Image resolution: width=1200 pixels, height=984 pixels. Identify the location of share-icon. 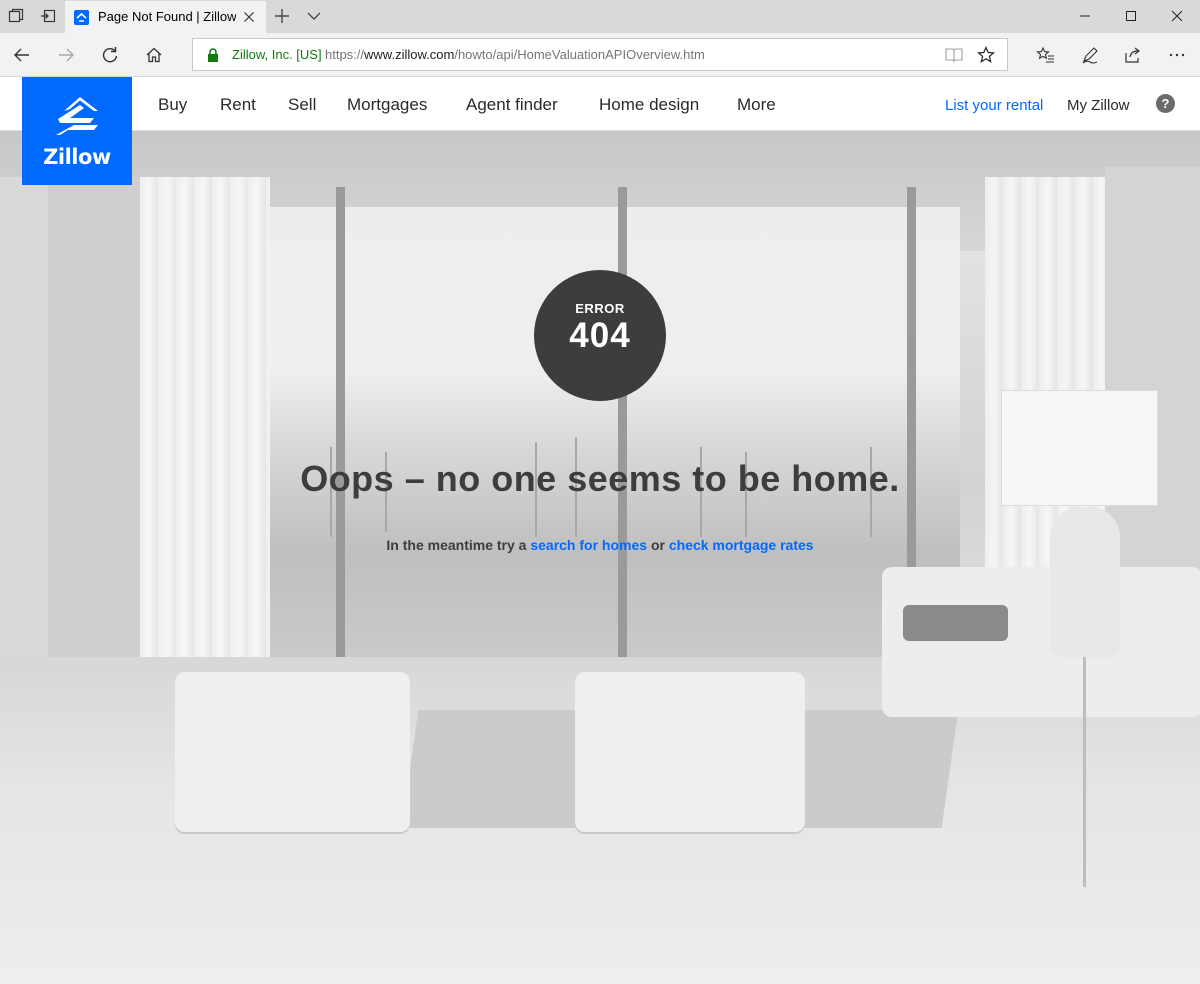
(1133, 55).